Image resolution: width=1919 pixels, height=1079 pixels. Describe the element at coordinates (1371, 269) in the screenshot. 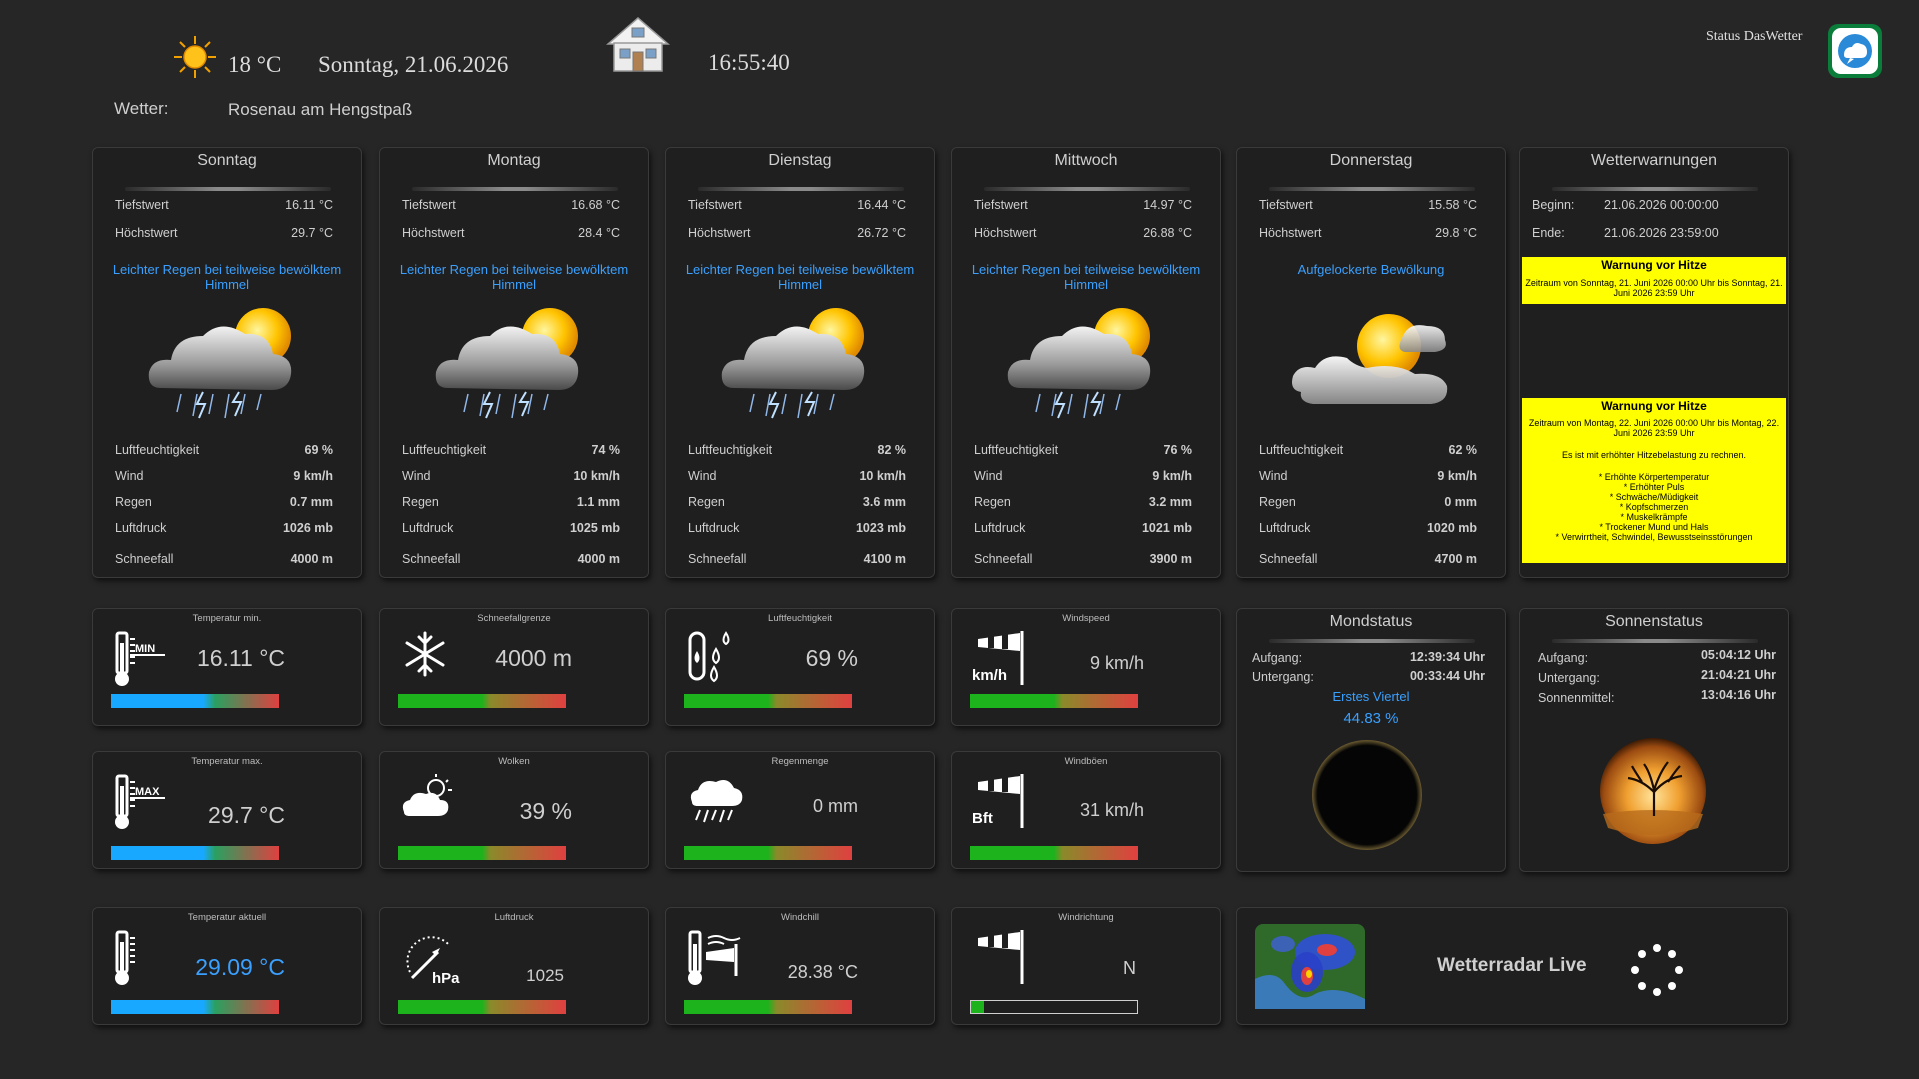

I see `weather-condition: Aufgelockerte Bewölkung` at that location.